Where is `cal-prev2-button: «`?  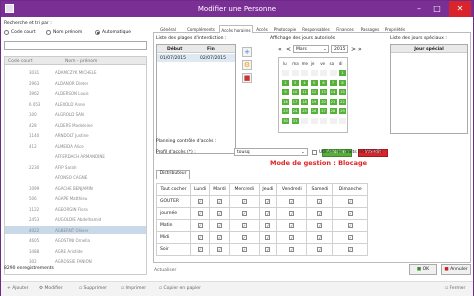
cal-prev2-button: « is located at coordinates (280, 49).